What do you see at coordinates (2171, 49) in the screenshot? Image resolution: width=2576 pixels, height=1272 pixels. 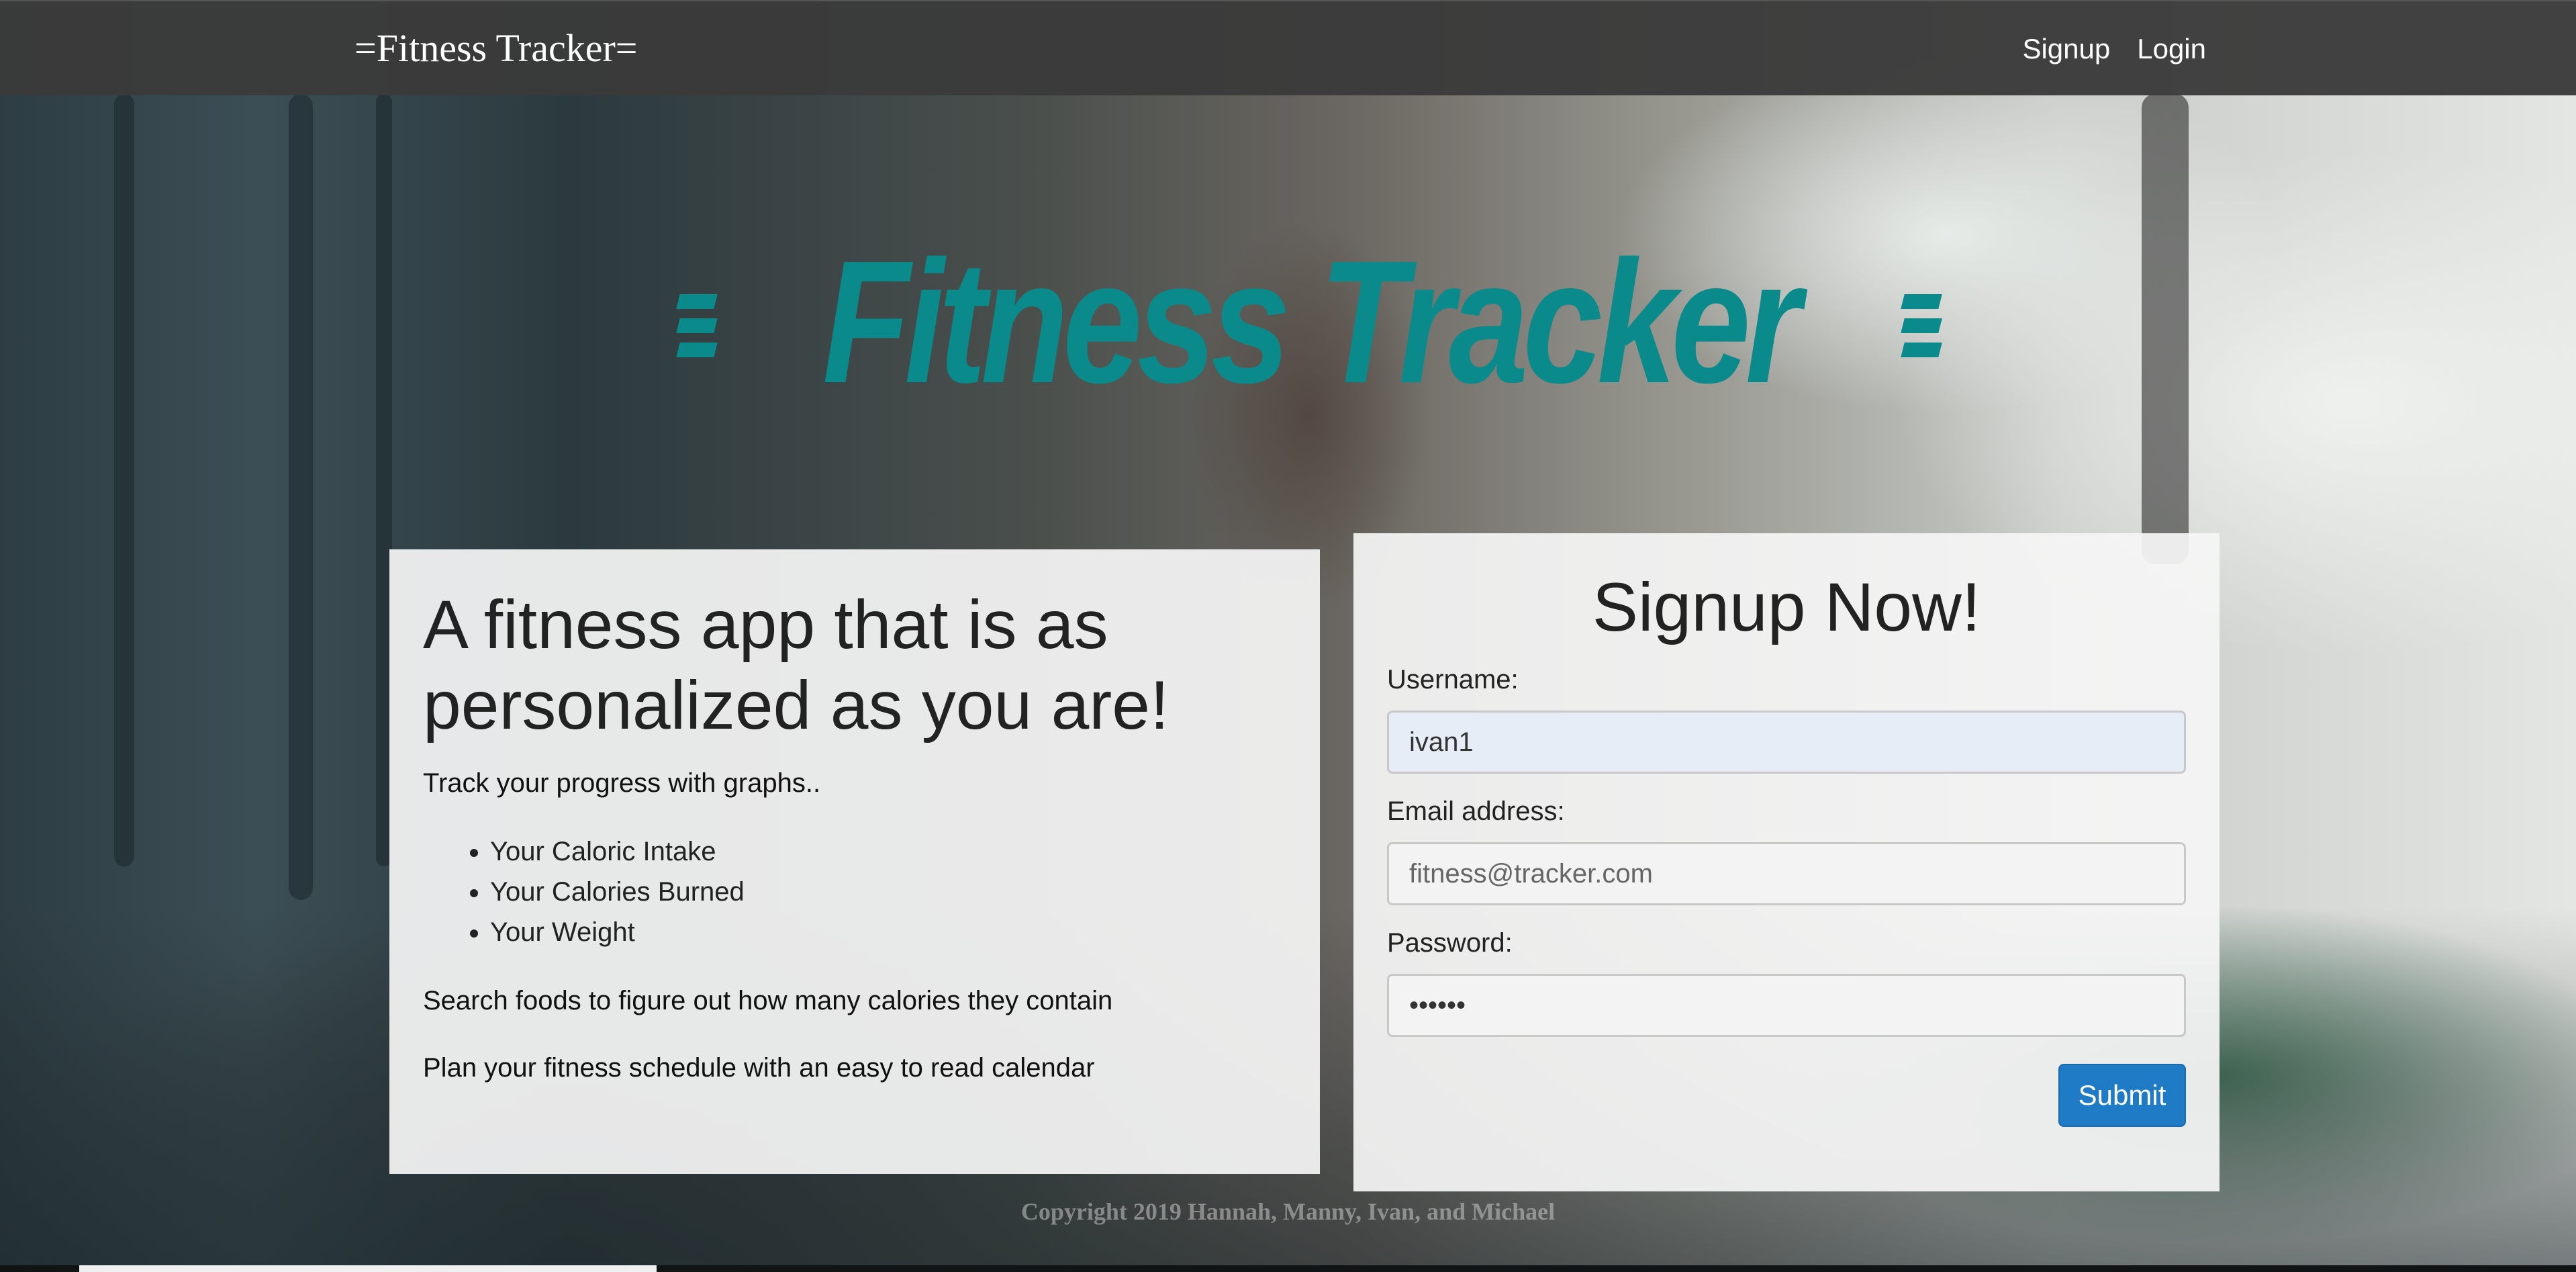 I see `nav-link-login: Login` at bounding box center [2171, 49].